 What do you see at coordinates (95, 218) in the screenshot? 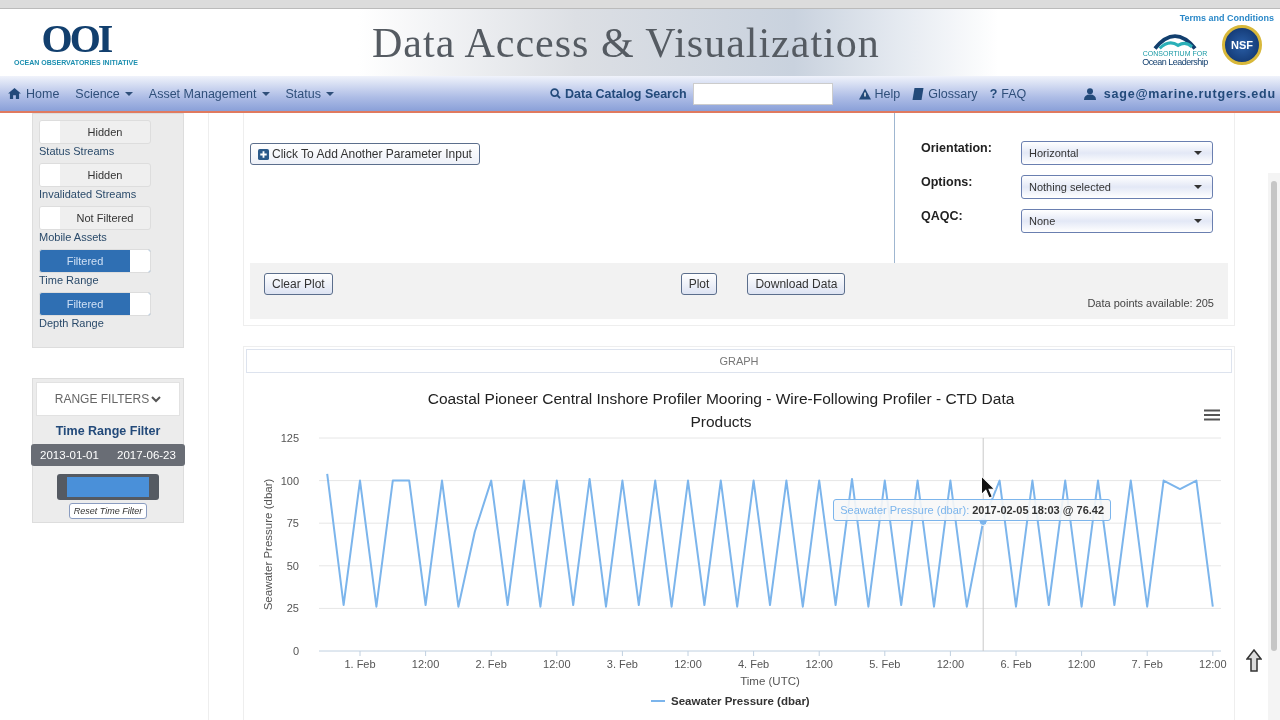
I see `toggle-switch: Not Filtered` at bounding box center [95, 218].